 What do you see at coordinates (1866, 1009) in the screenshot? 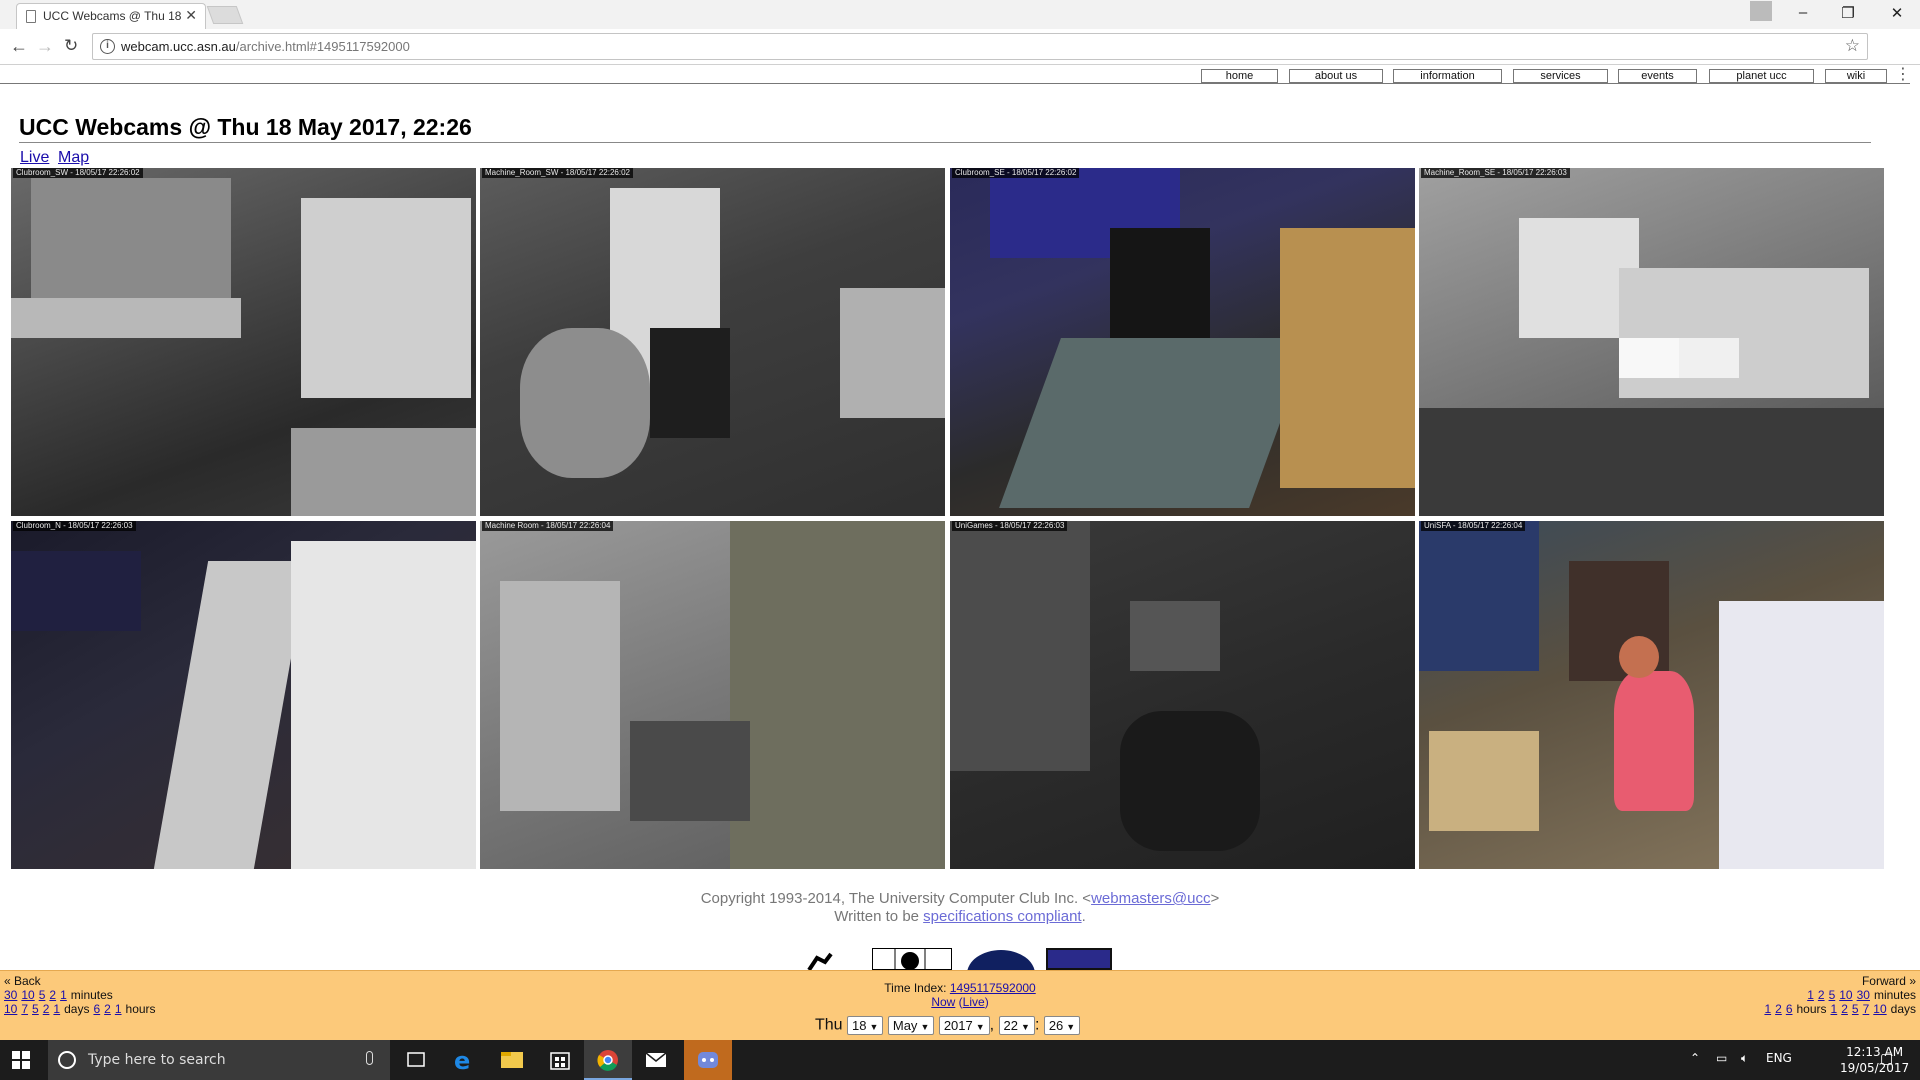
I see `fwd-days-link: 7` at bounding box center [1866, 1009].